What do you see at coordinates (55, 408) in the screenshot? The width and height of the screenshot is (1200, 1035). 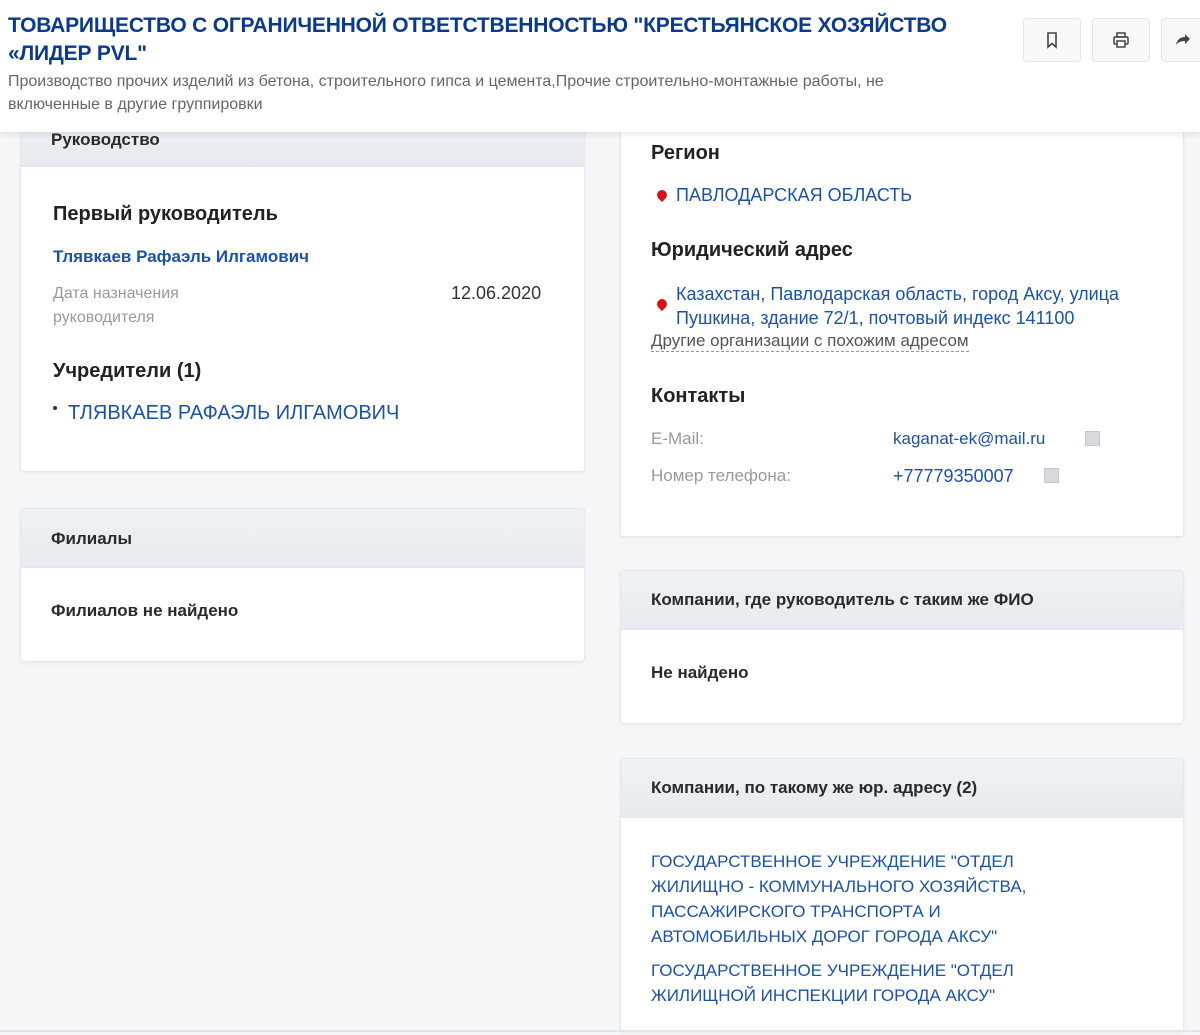 I see `founder-bullet` at bounding box center [55, 408].